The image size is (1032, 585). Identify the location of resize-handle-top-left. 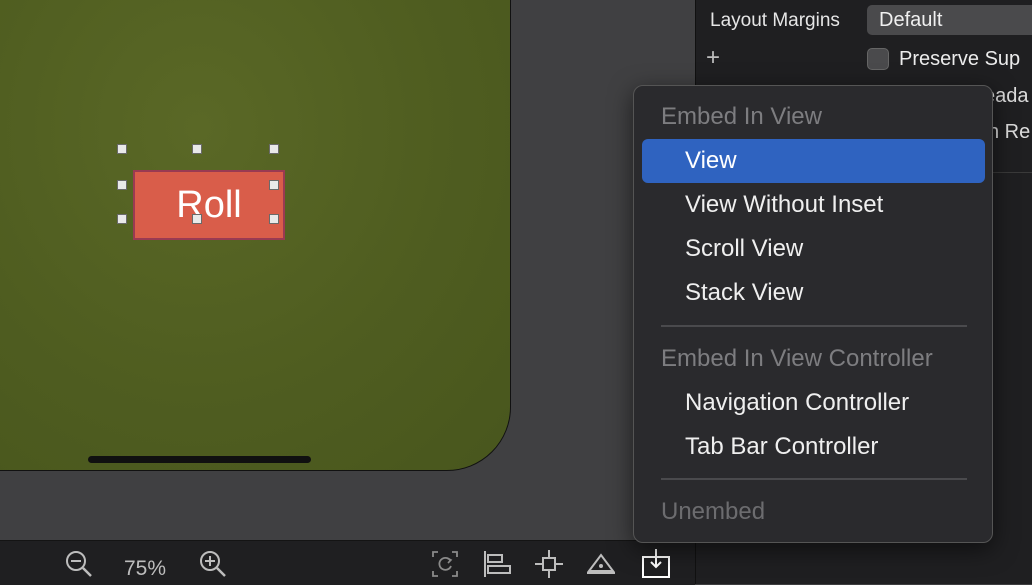
(122, 149).